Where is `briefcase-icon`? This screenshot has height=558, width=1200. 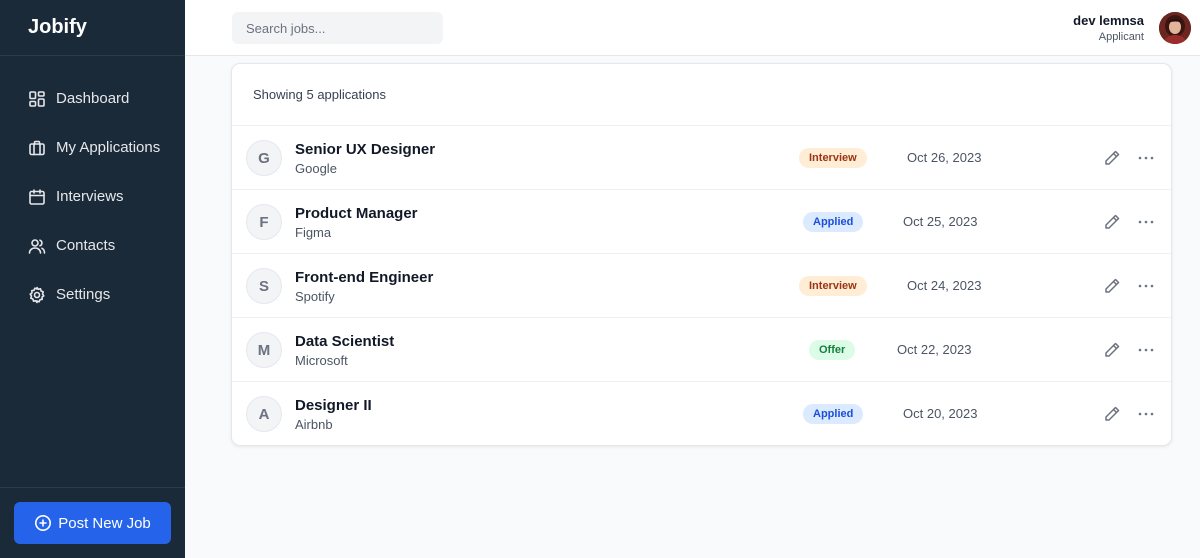
briefcase-icon is located at coordinates (37, 148).